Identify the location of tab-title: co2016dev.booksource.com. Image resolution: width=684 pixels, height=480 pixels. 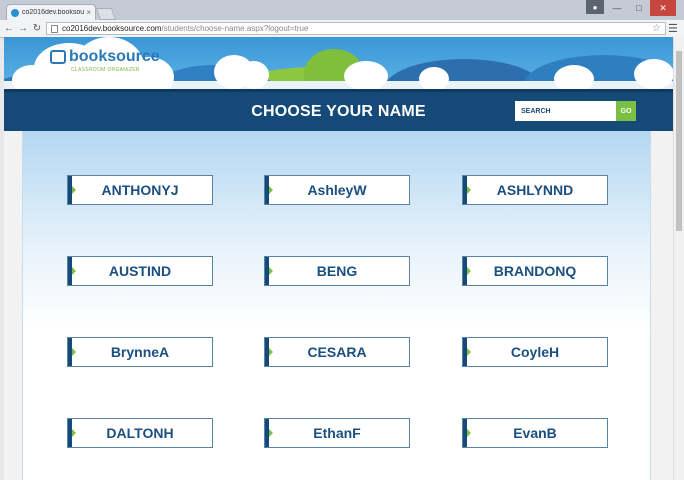
(53, 12).